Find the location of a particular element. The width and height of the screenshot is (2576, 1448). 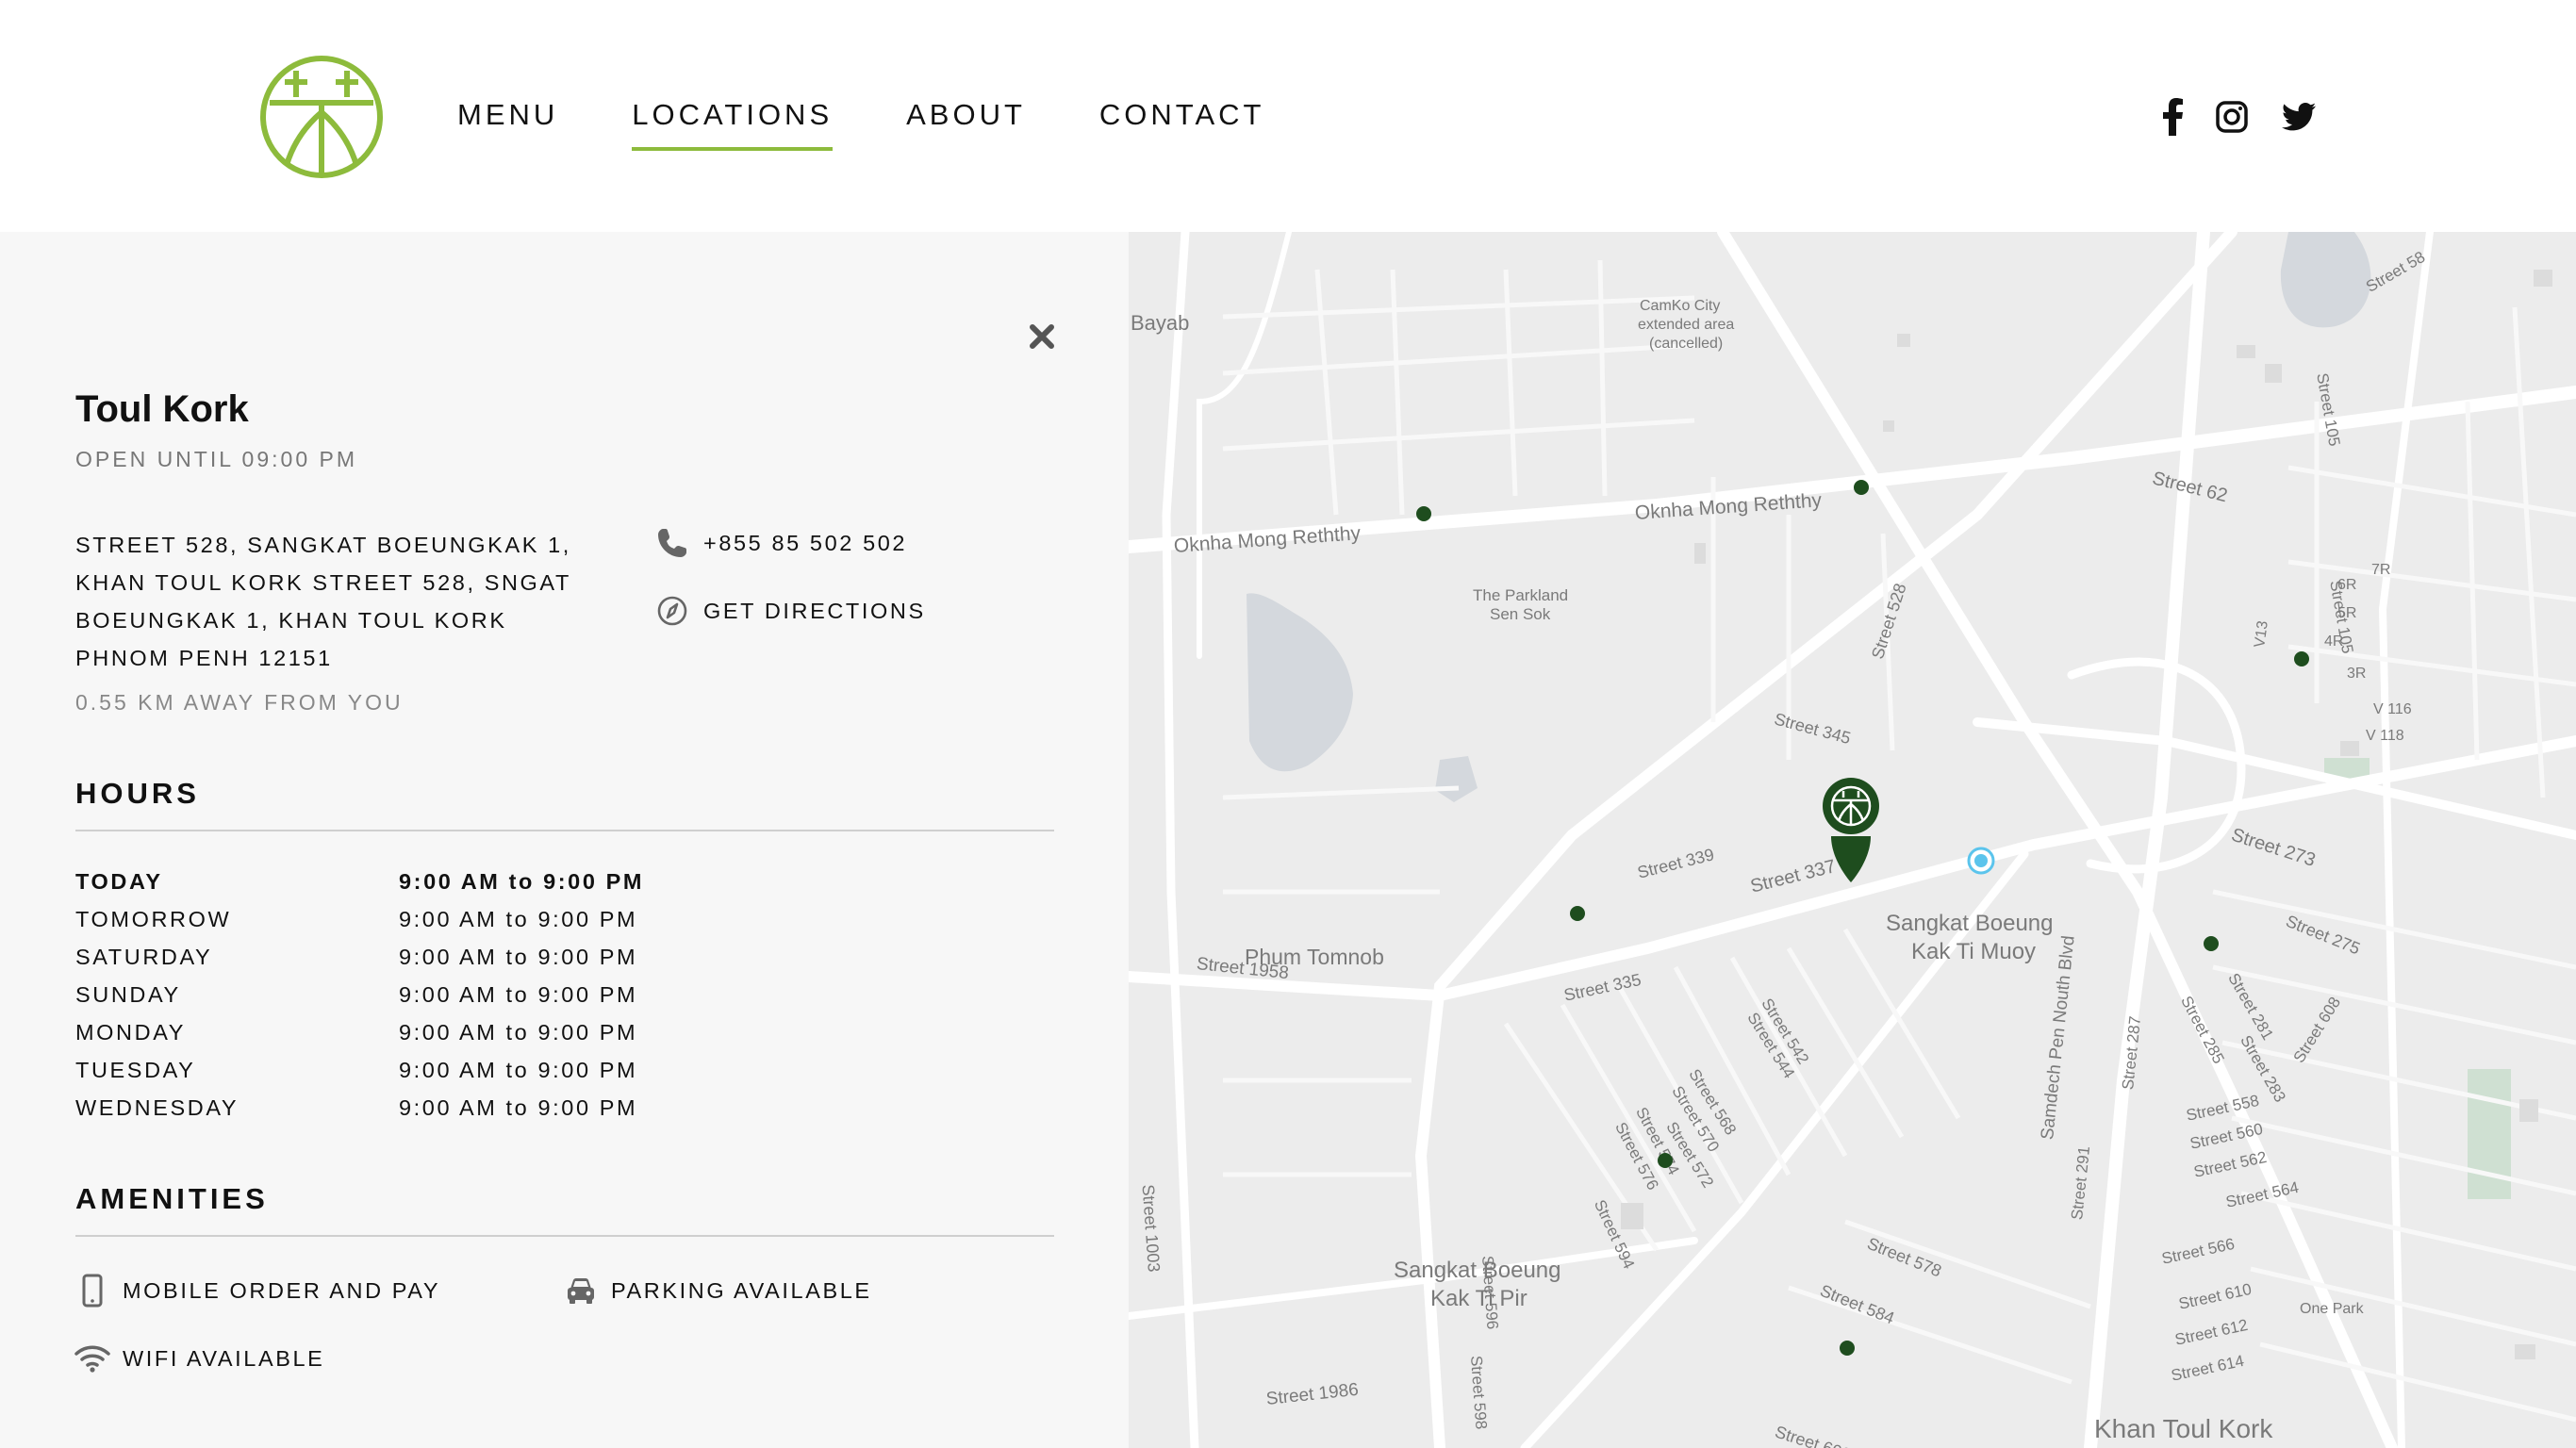

car-icon is located at coordinates (581, 1291).